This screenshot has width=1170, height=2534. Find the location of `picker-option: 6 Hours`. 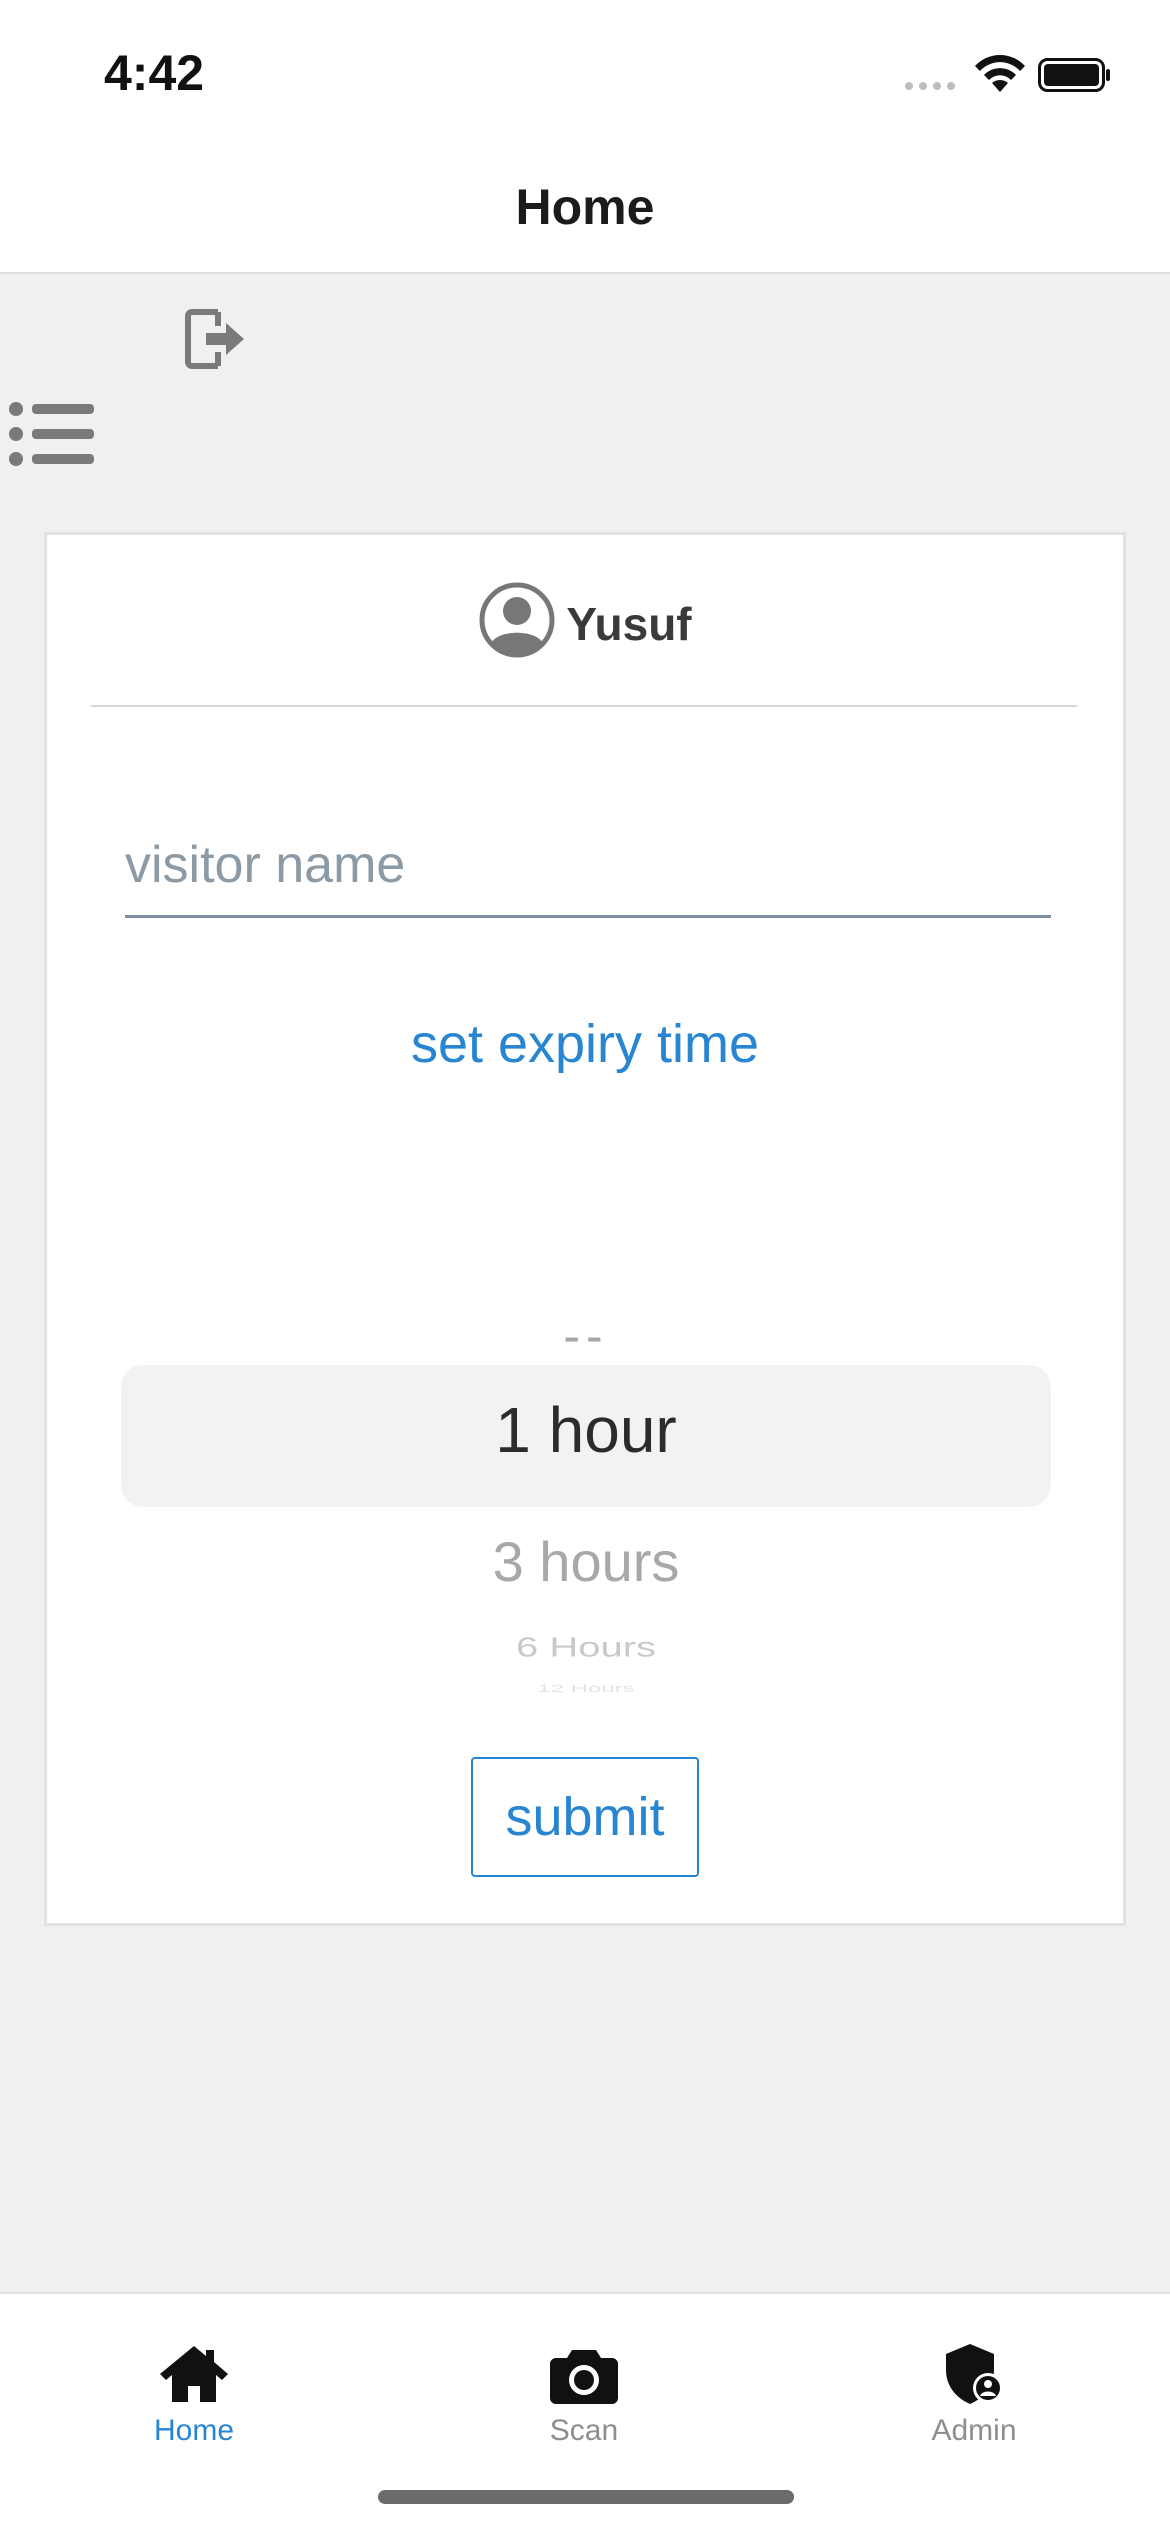

picker-option: 6 Hours is located at coordinates (586, 1648).